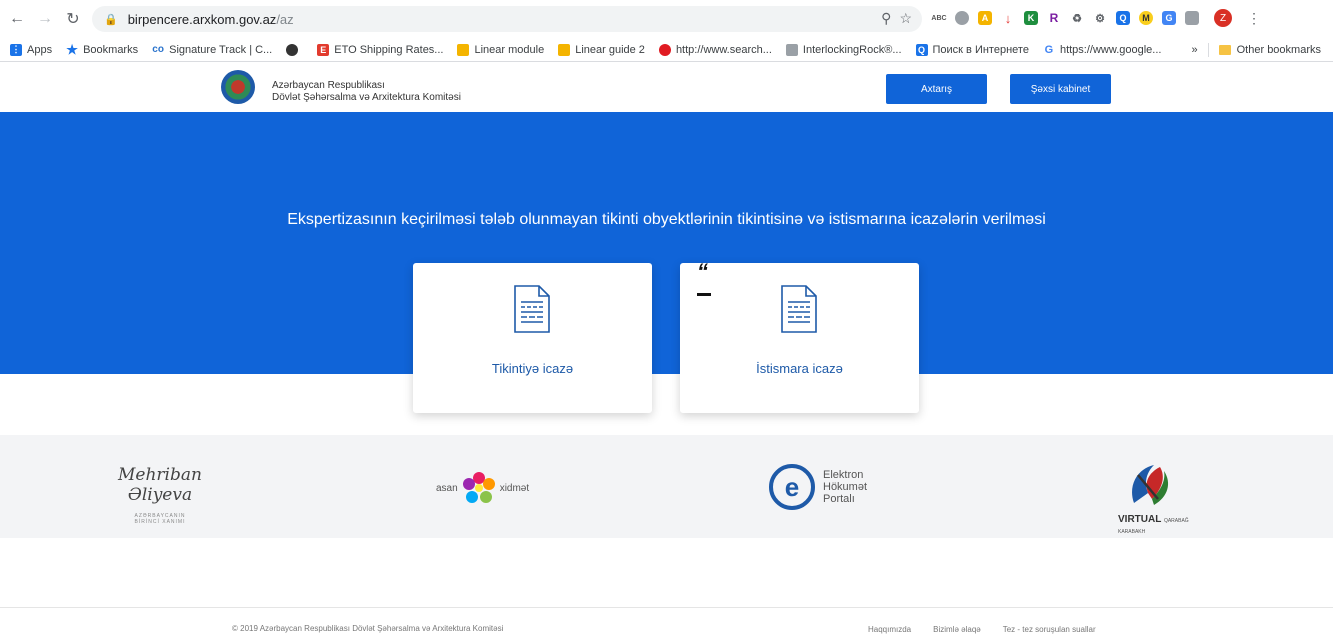 The width and height of the screenshot is (1333, 636). Describe the element at coordinates (921, 49) in the screenshot. I see `search-q-icon: Q` at that location.